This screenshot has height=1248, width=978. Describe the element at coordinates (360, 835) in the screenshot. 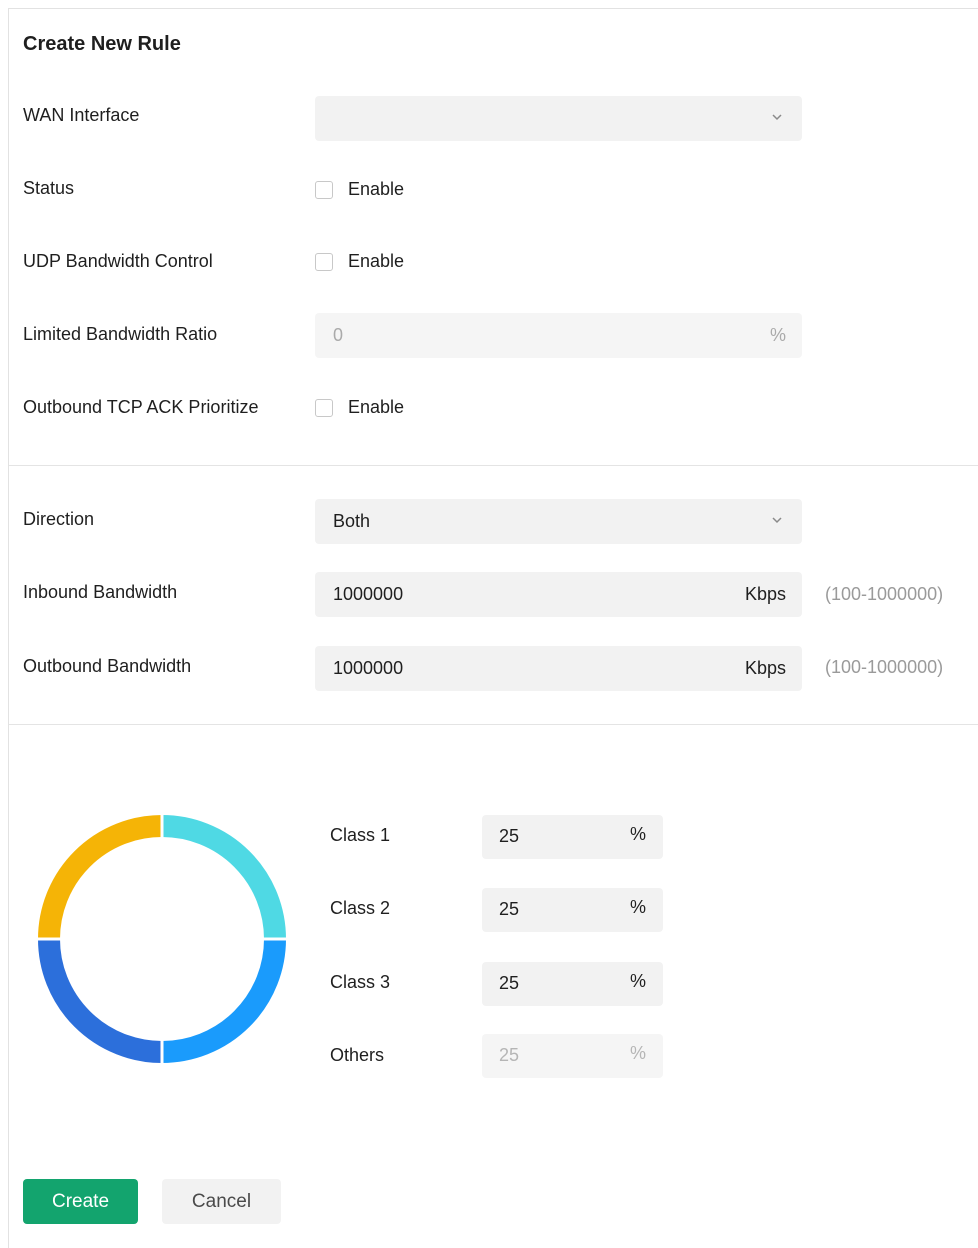

I see `class-1-label: Class 1` at that location.